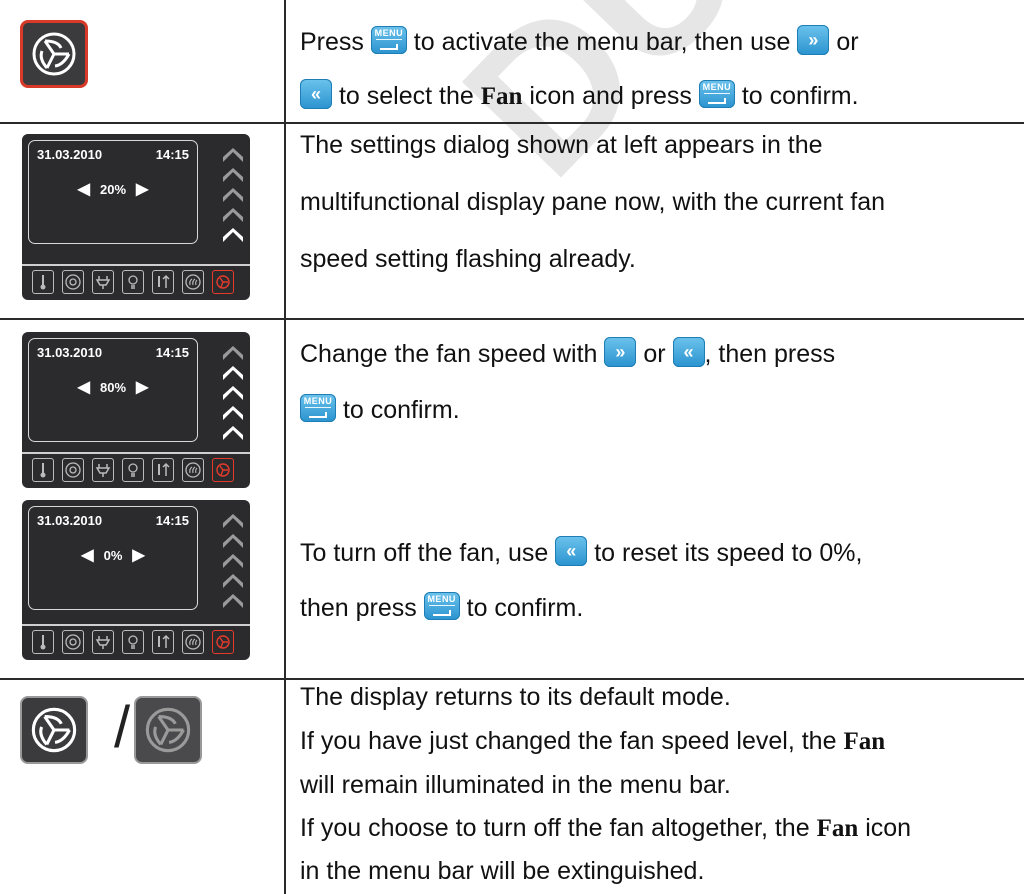 This screenshot has width=1024, height=894. Describe the element at coordinates (380, 410) in the screenshot. I see `row3-line2: MENU to confirm.` at that location.